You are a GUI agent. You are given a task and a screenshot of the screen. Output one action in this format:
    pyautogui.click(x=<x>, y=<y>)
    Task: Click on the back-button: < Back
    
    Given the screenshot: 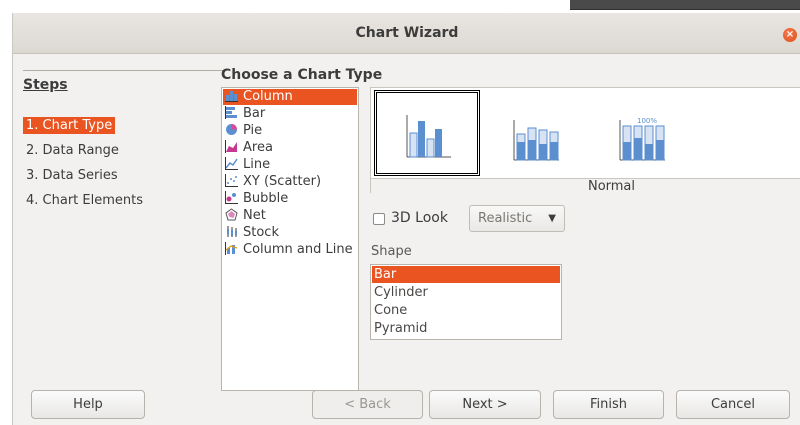 What is the action you would take?
    pyautogui.click(x=367, y=404)
    